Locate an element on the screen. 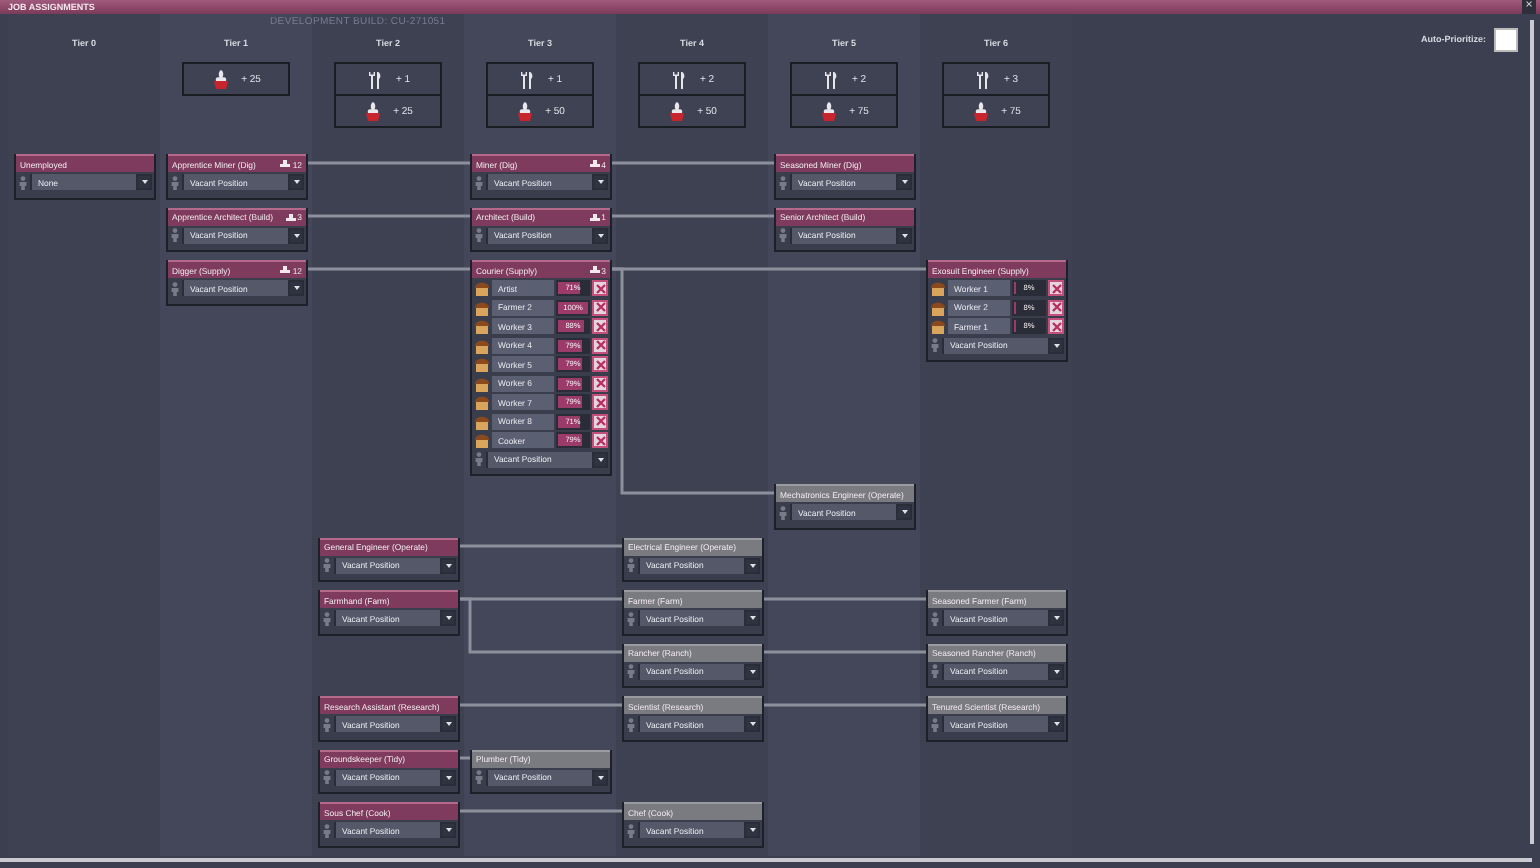 This screenshot has width=1540, height=868. auto-prioritize-checkbox is located at coordinates (1506, 40).